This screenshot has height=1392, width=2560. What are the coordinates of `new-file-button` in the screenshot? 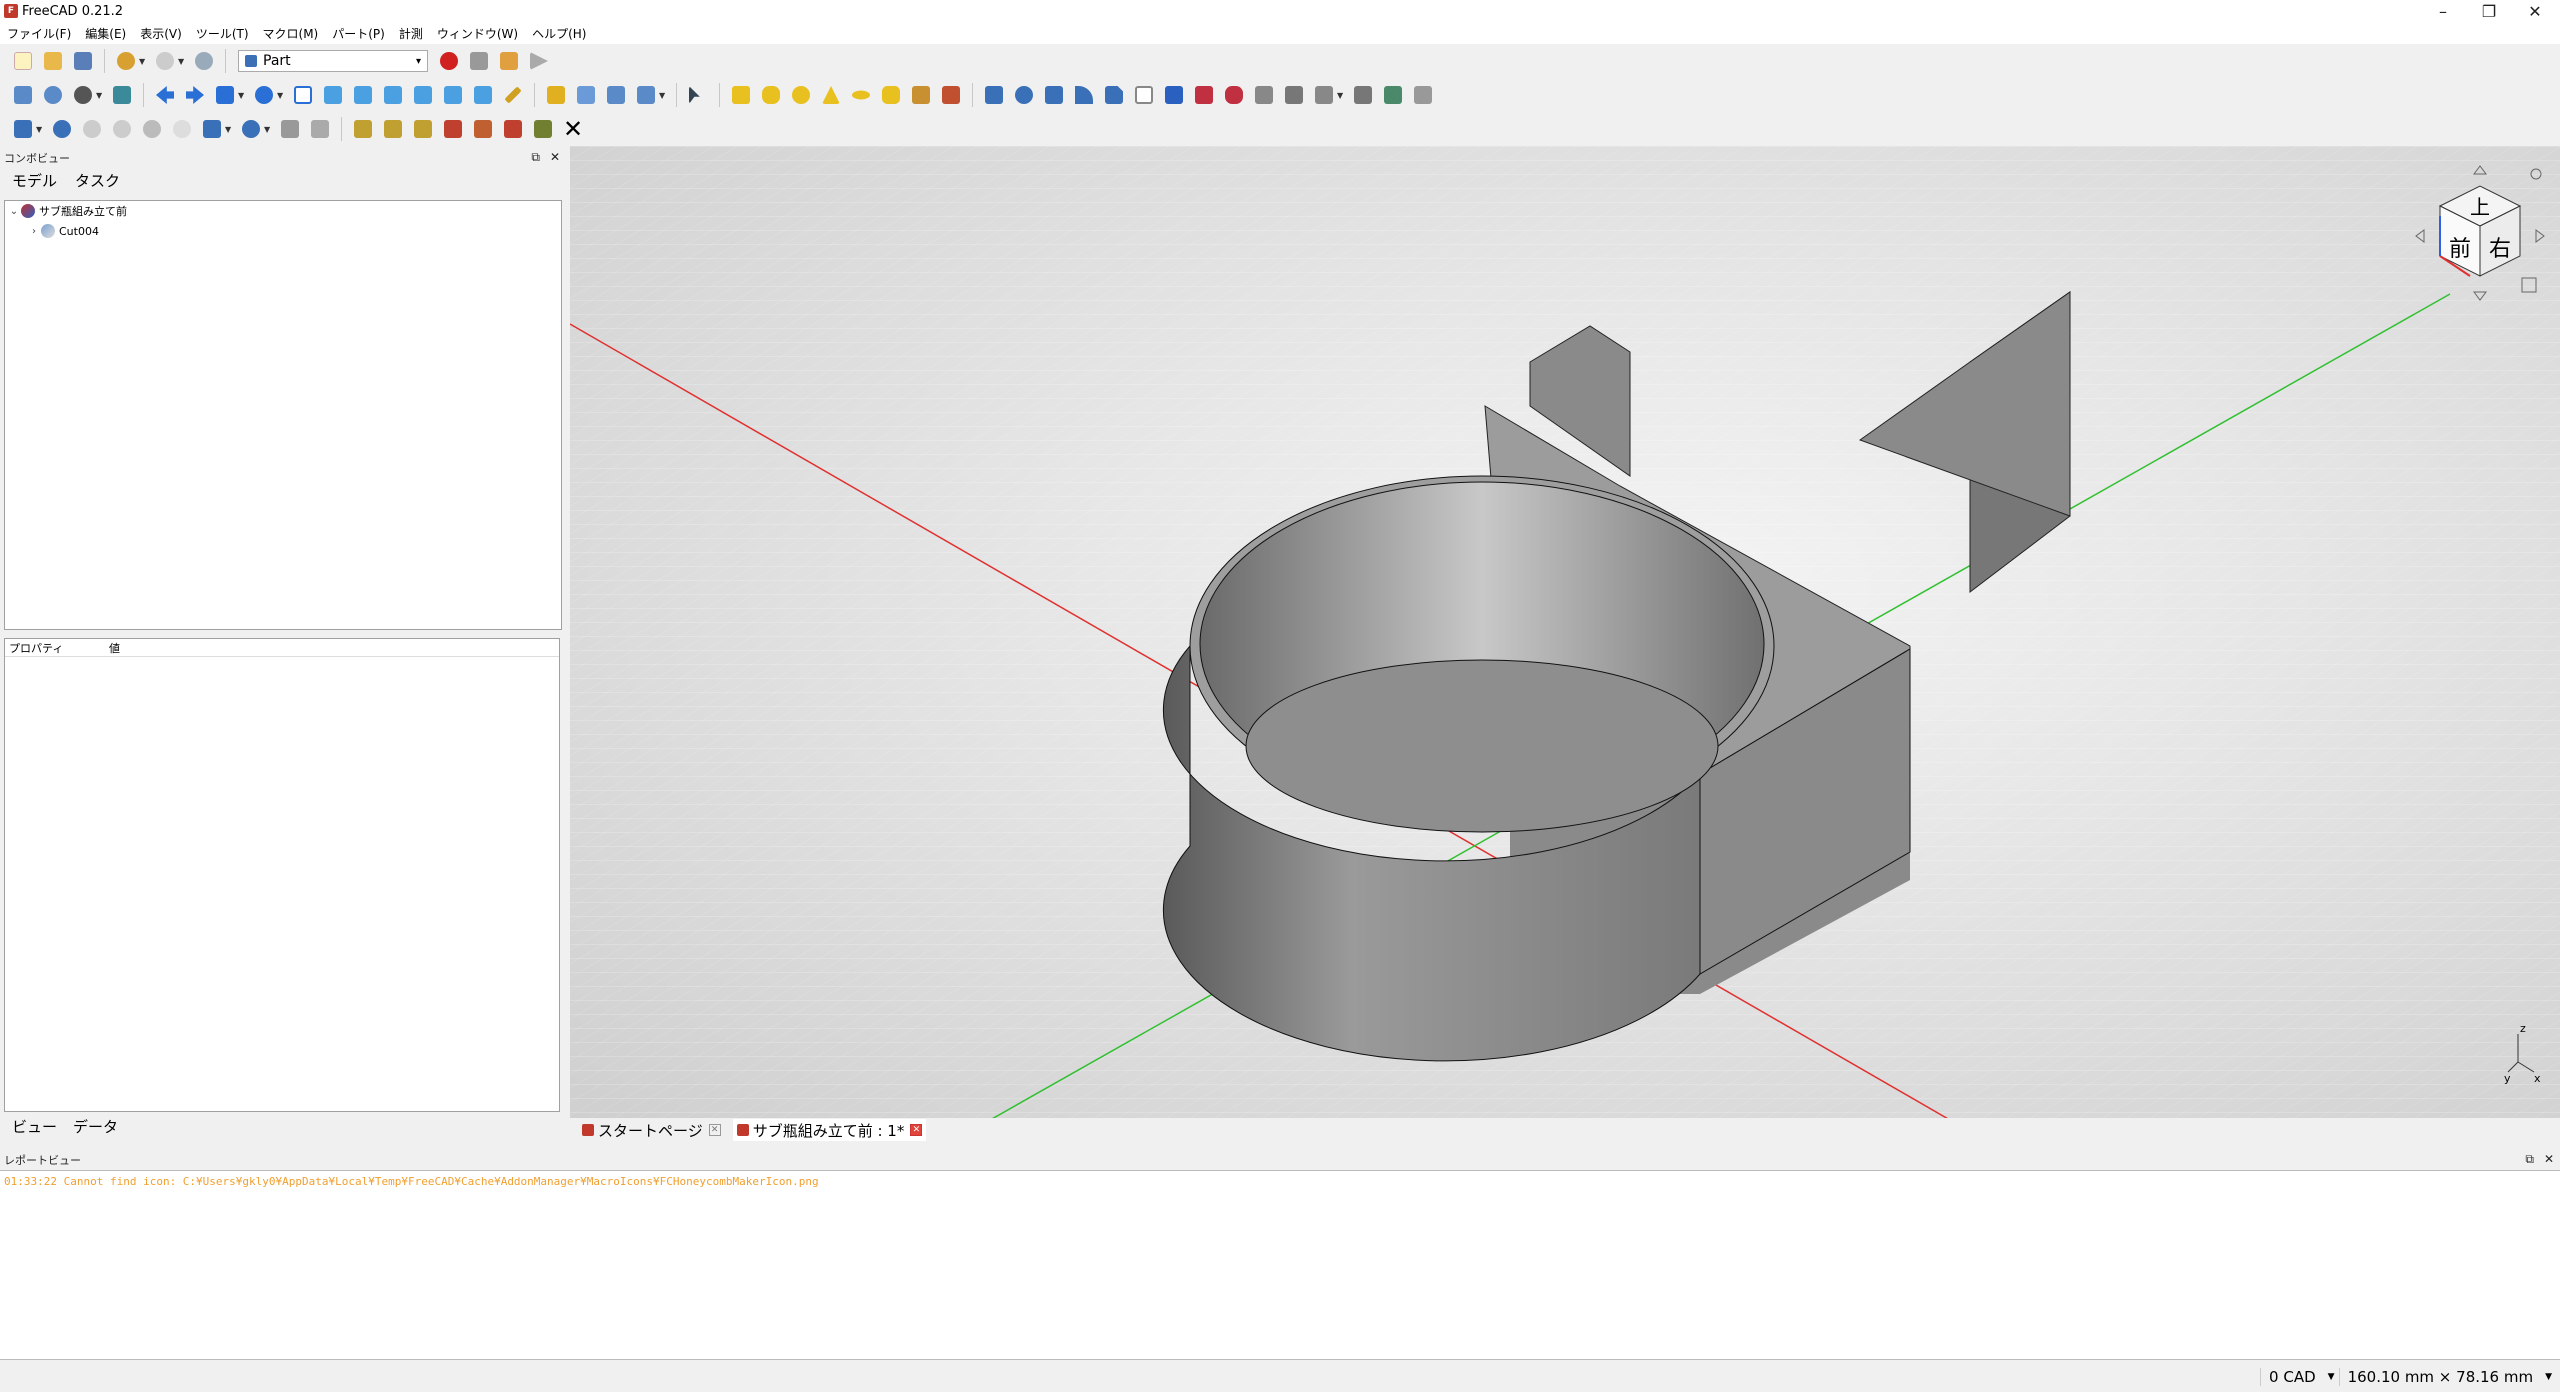 It's located at (23, 61).